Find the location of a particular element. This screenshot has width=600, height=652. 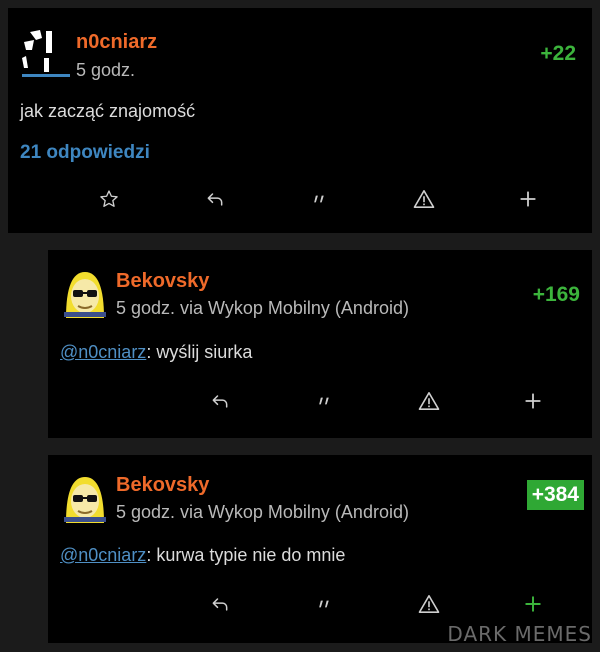

comment-text: : wyślij siurka is located at coordinates (199, 352).